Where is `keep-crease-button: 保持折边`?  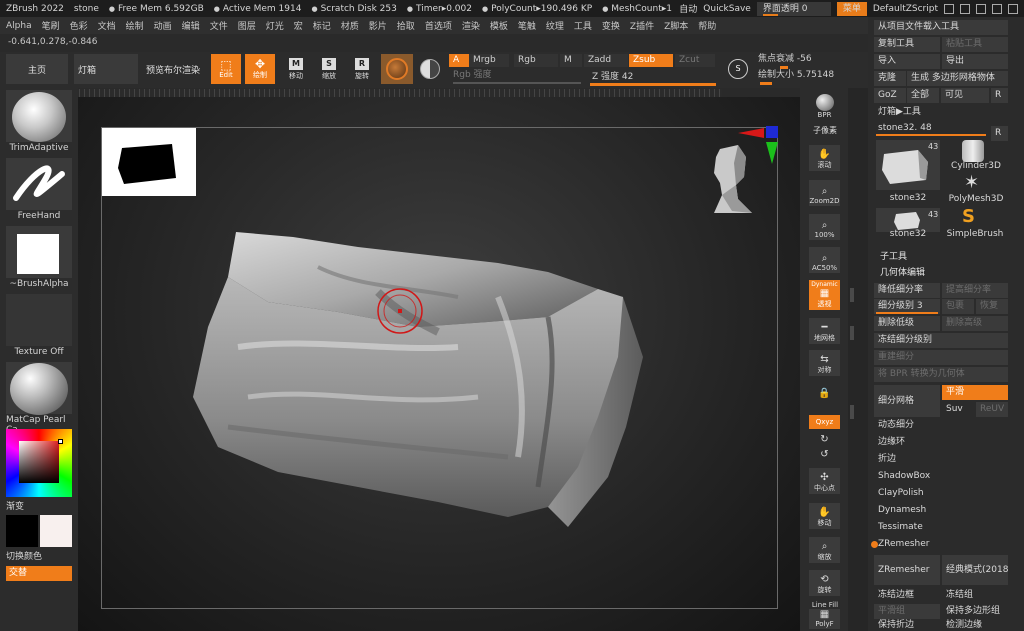 keep-crease-button: 保持折边 is located at coordinates (907, 625).